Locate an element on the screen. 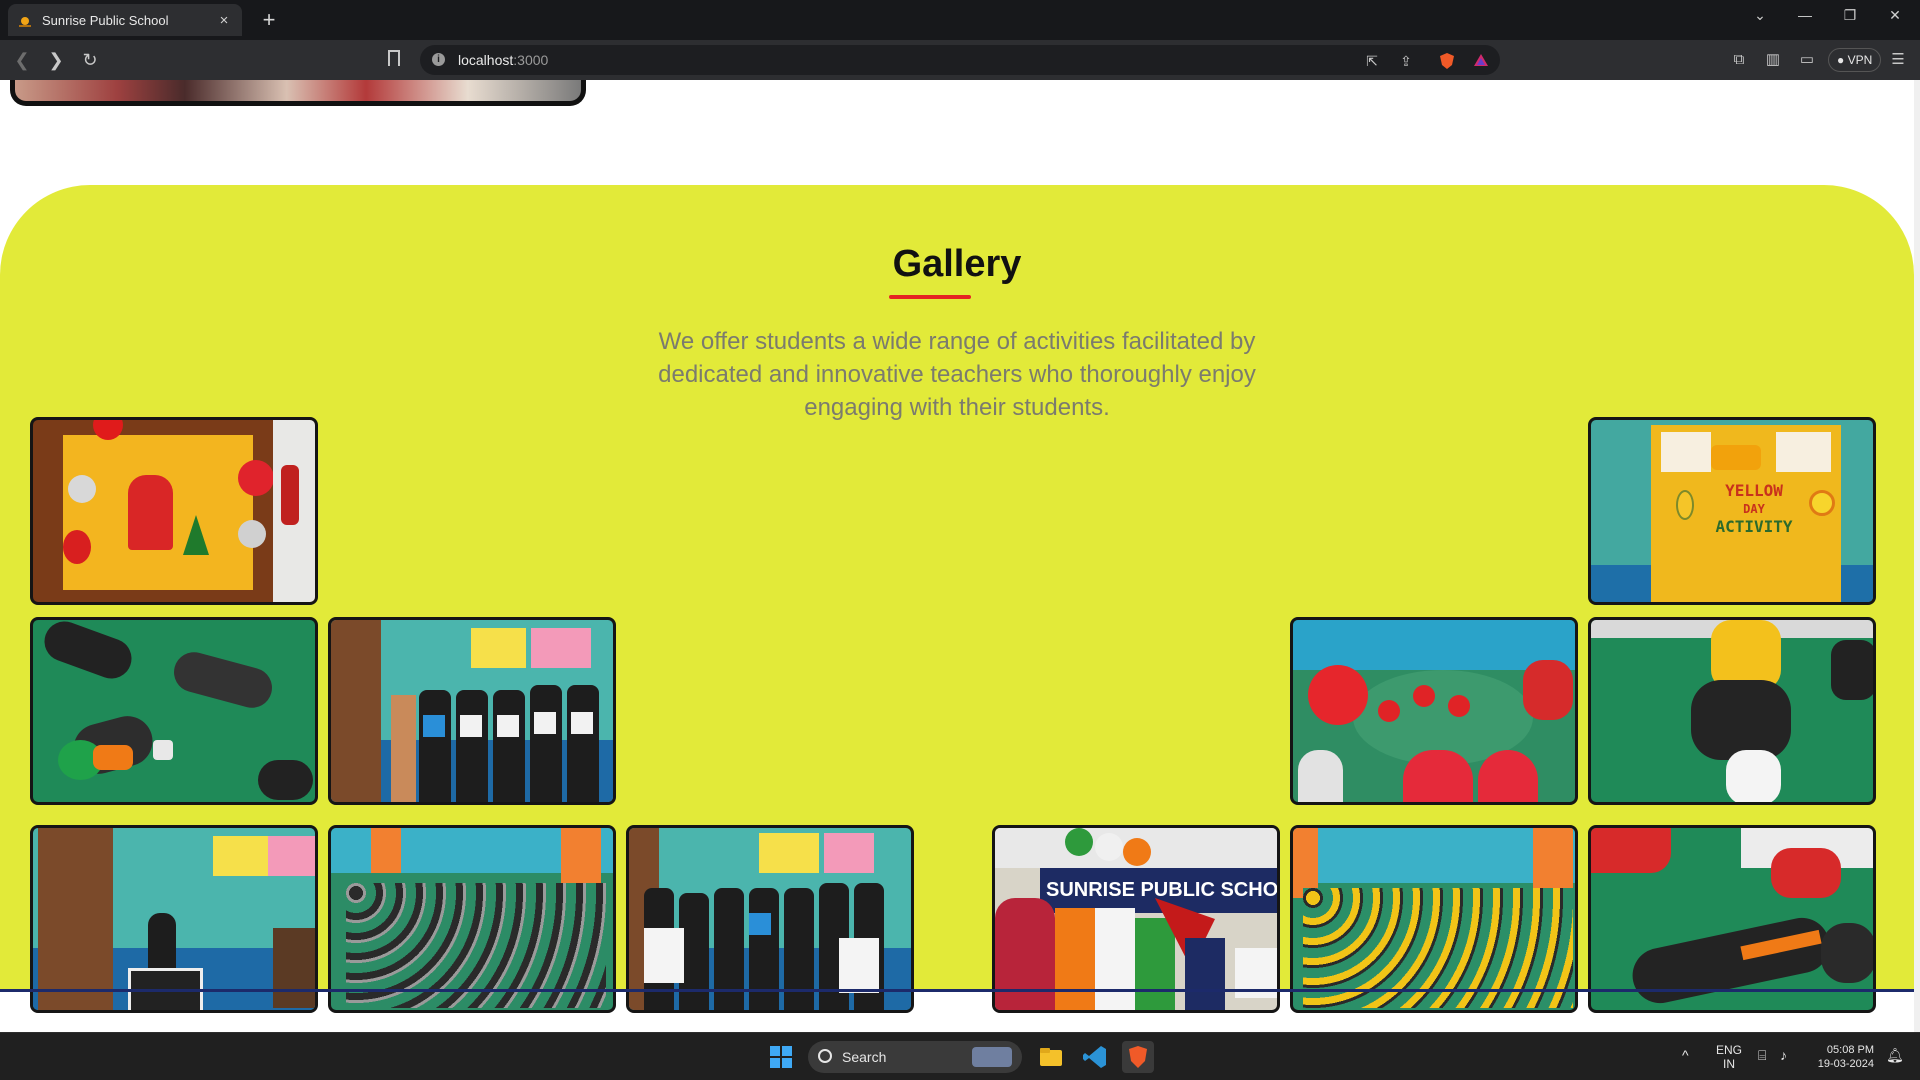  notification-bell-icon: 🔔︎ is located at coordinates (1895, 1055).